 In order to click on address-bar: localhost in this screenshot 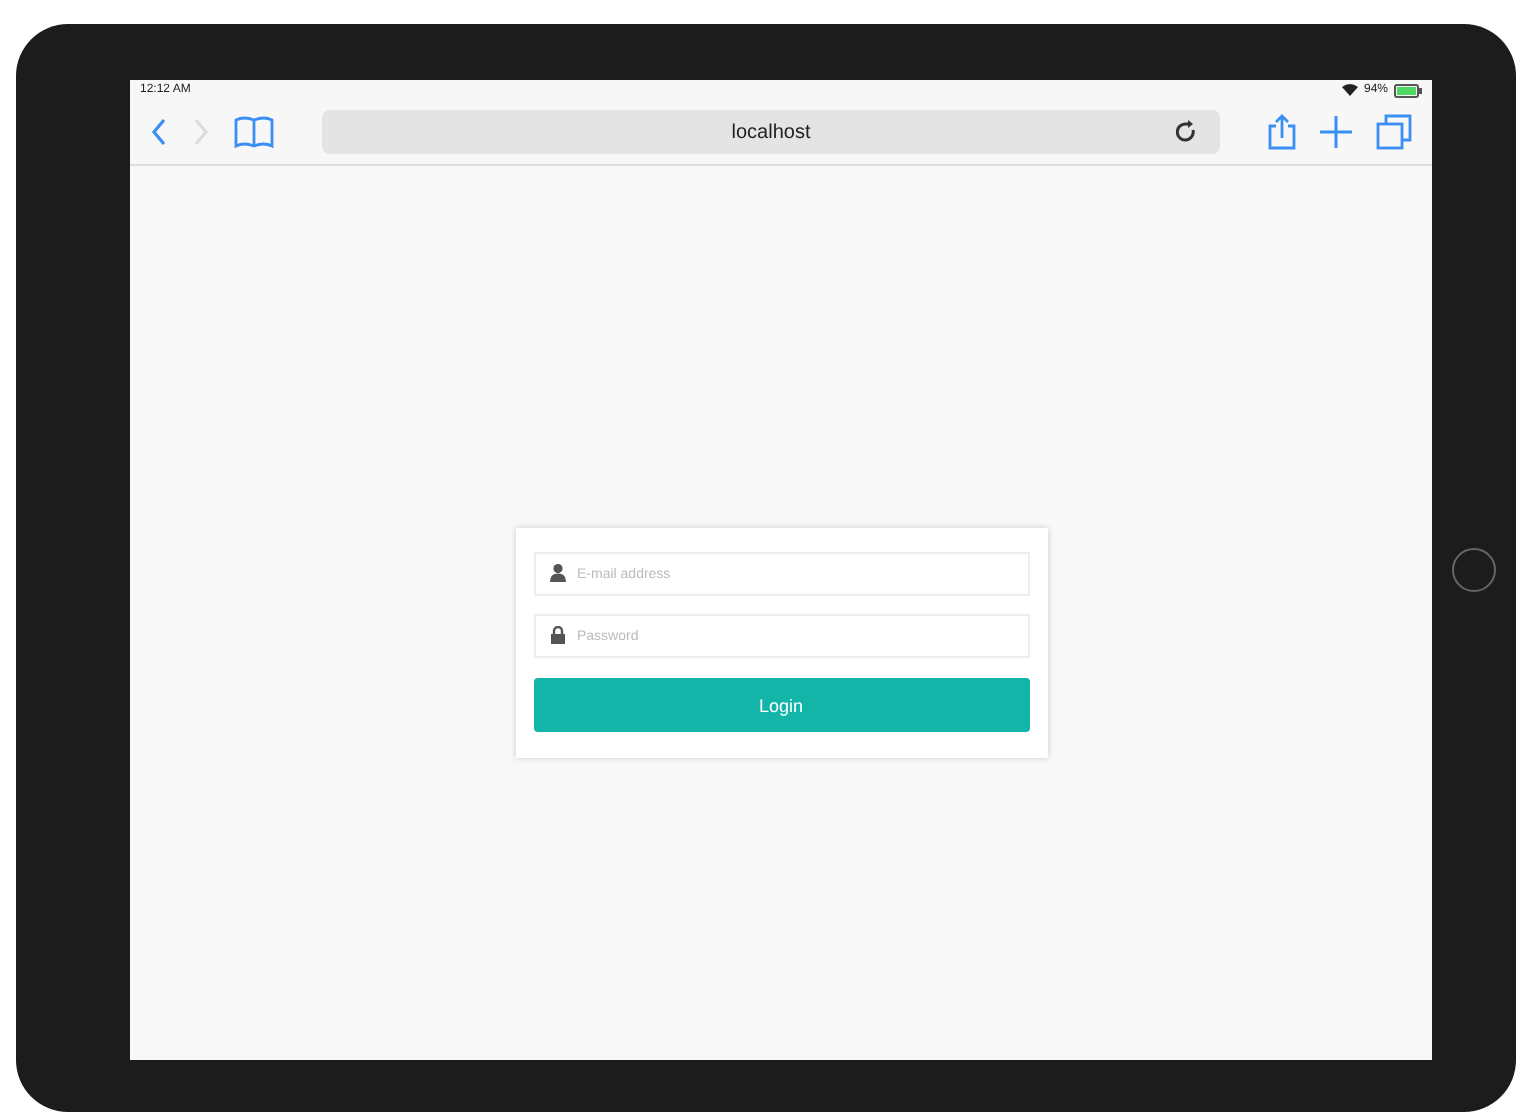, I will do `click(771, 132)`.